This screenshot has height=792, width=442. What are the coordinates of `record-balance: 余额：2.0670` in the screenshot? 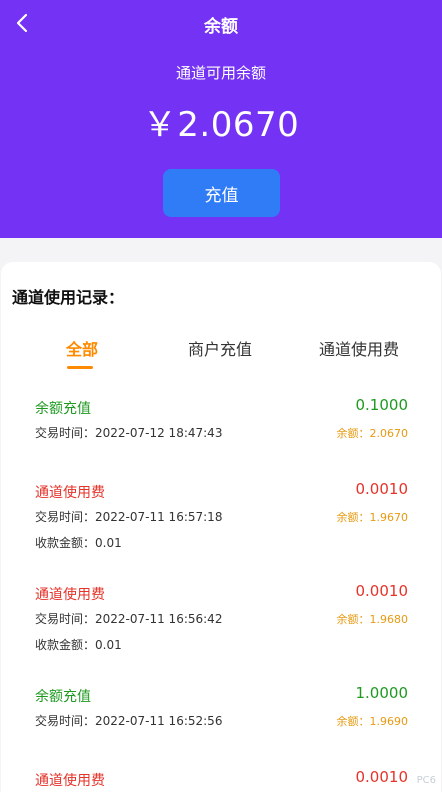 It's located at (372, 433).